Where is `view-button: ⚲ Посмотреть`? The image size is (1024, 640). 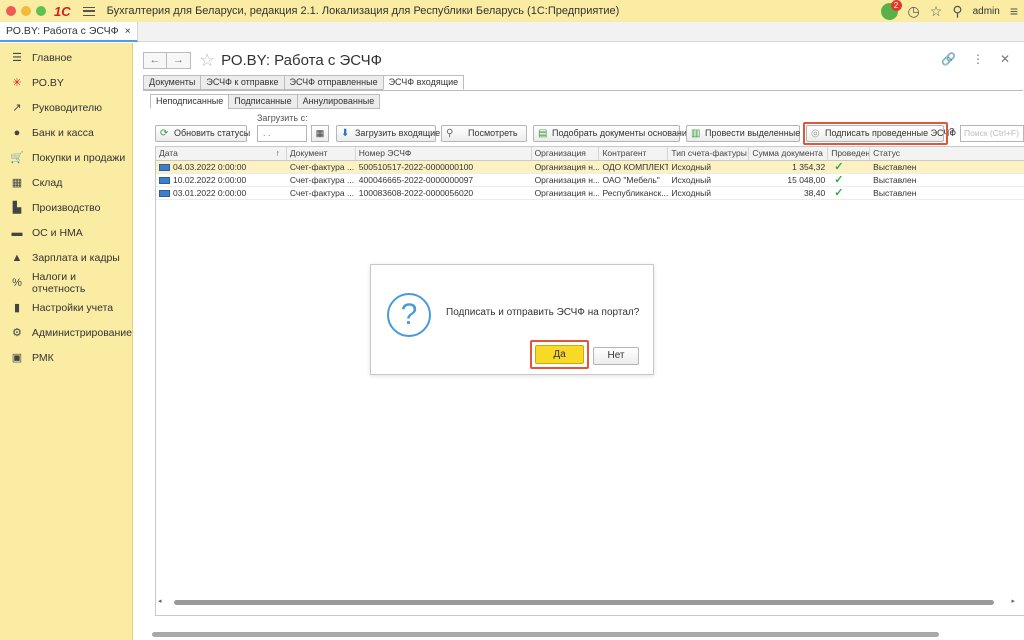 view-button: ⚲ Посмотреть is located at coordinates (484, 133).